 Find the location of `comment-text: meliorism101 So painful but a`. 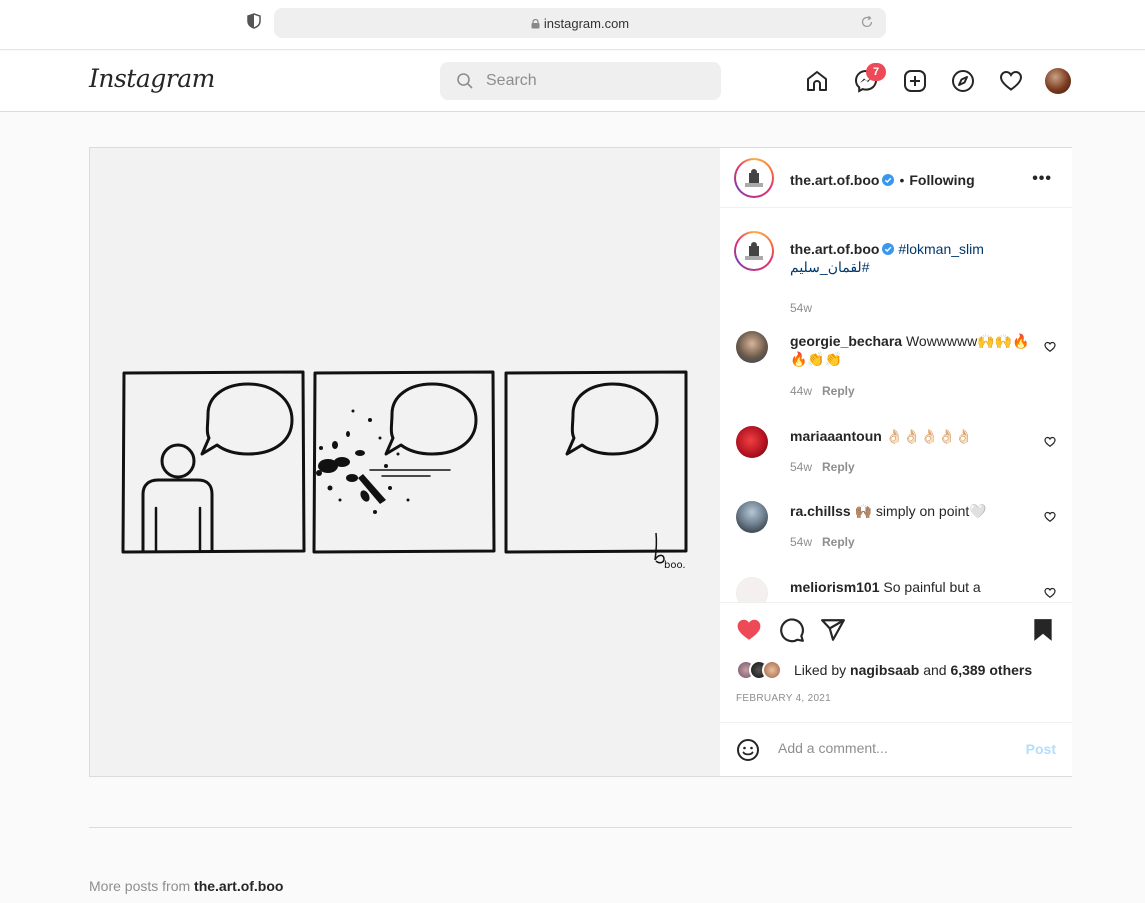

comment-text: meliorism101 So painful but a is located at coordinates (910, 587).